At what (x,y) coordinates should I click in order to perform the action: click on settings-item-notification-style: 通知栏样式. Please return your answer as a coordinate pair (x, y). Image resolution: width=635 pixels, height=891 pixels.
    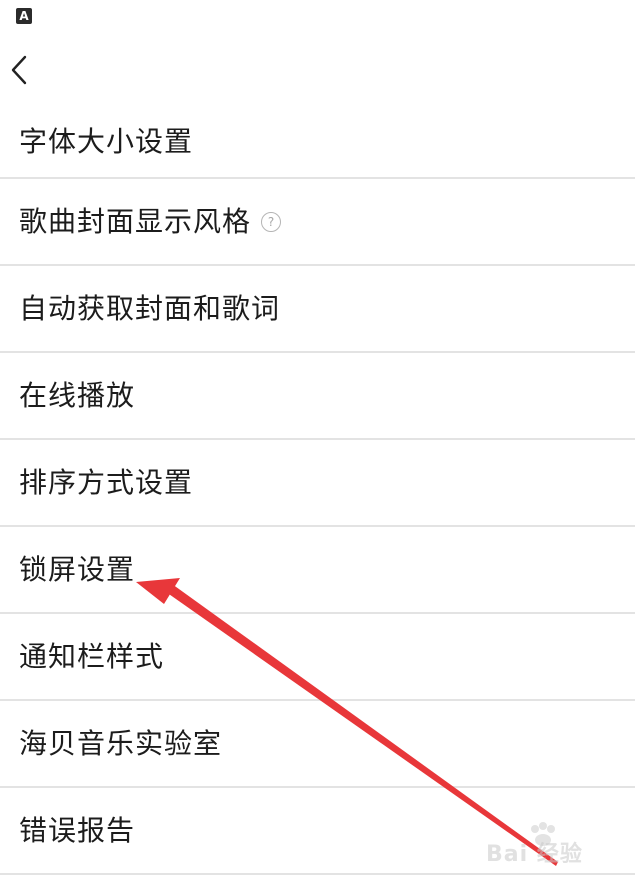
    Looking at the image, I should click on (317, 657).